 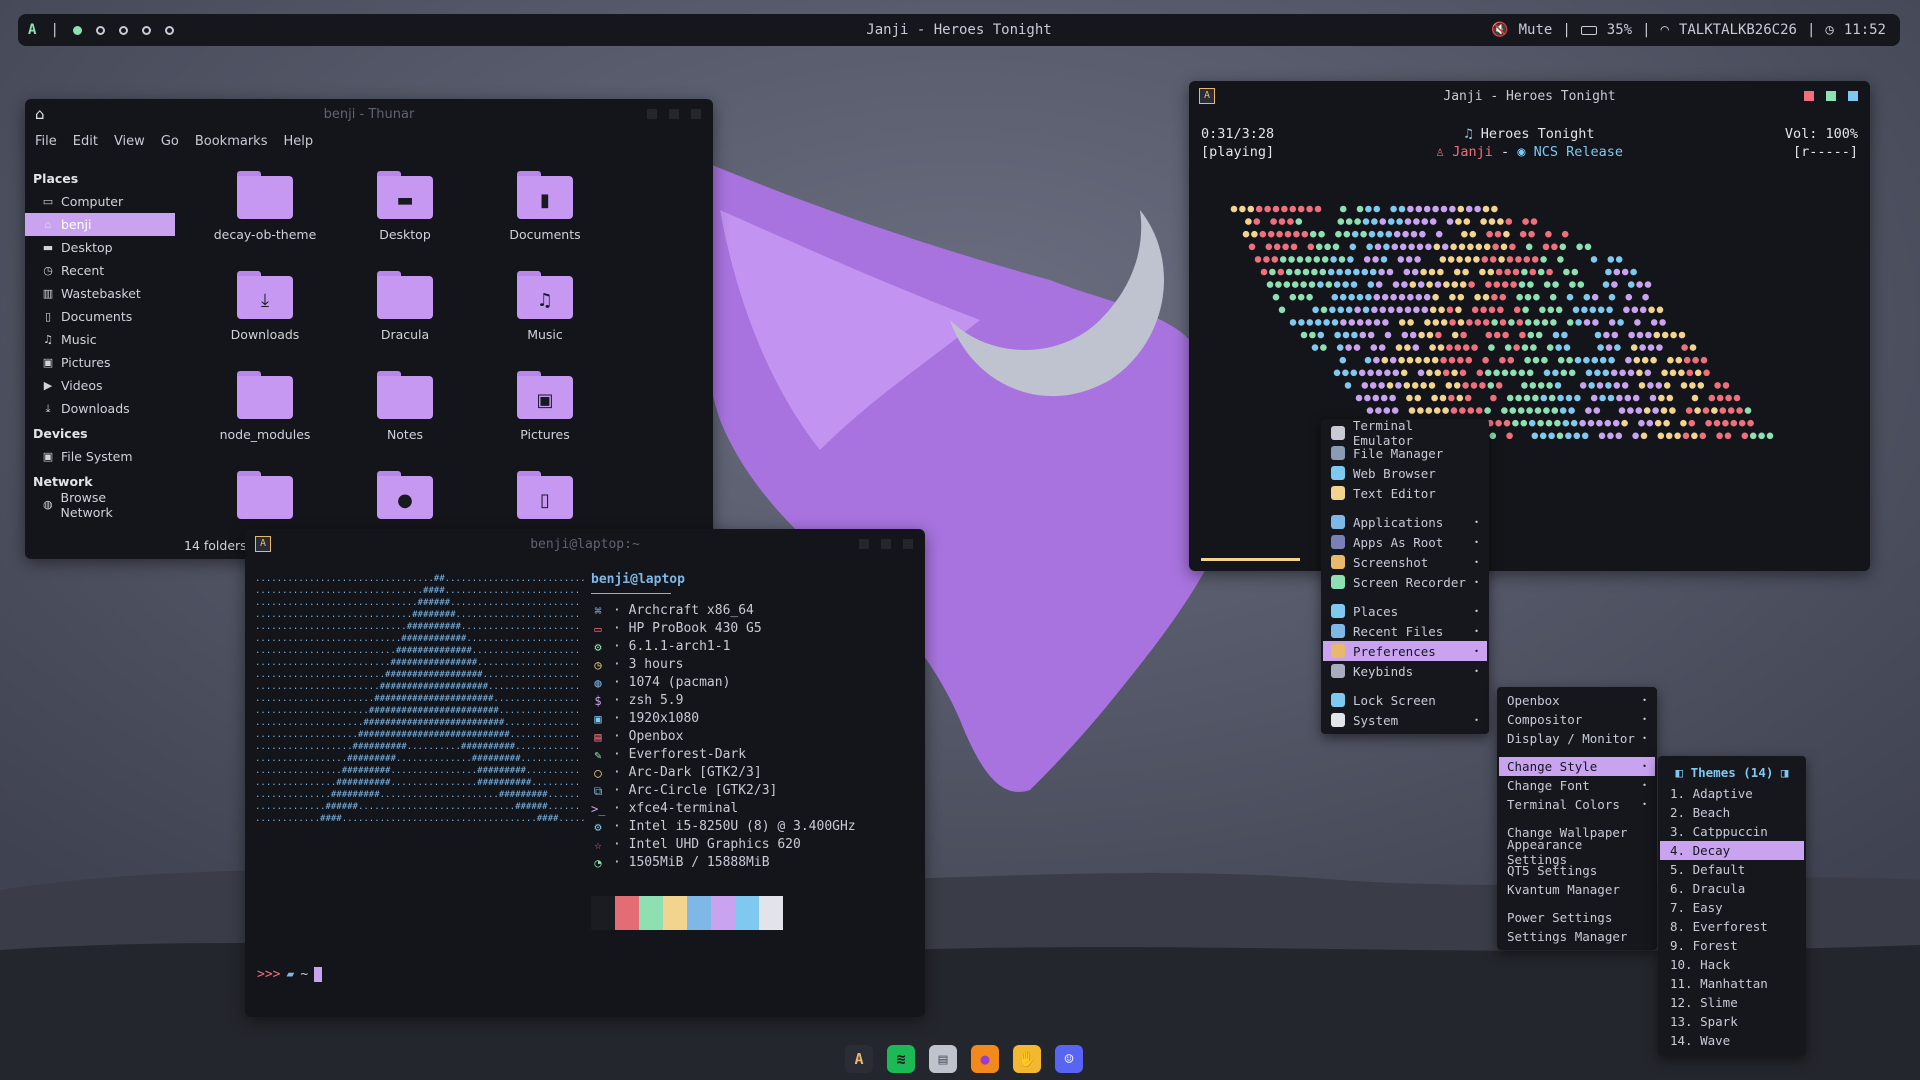 I want to click on window-titlebar: ⌂ benji - Thunar, so click(x=369, y=114).